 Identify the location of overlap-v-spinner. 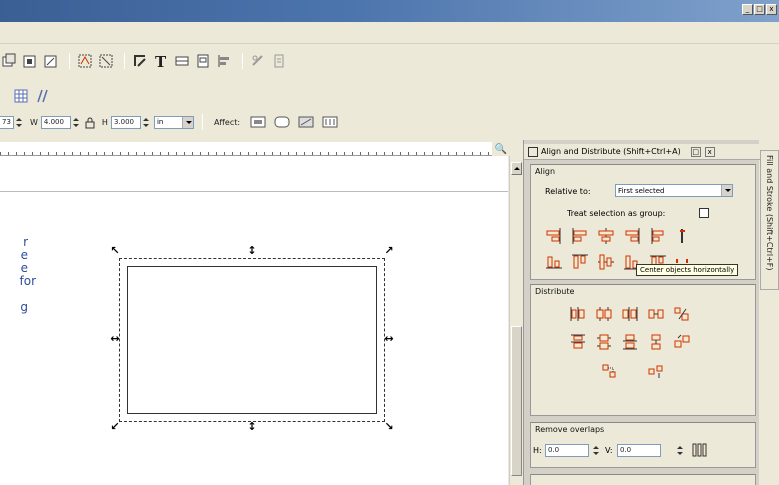
(680, 450).